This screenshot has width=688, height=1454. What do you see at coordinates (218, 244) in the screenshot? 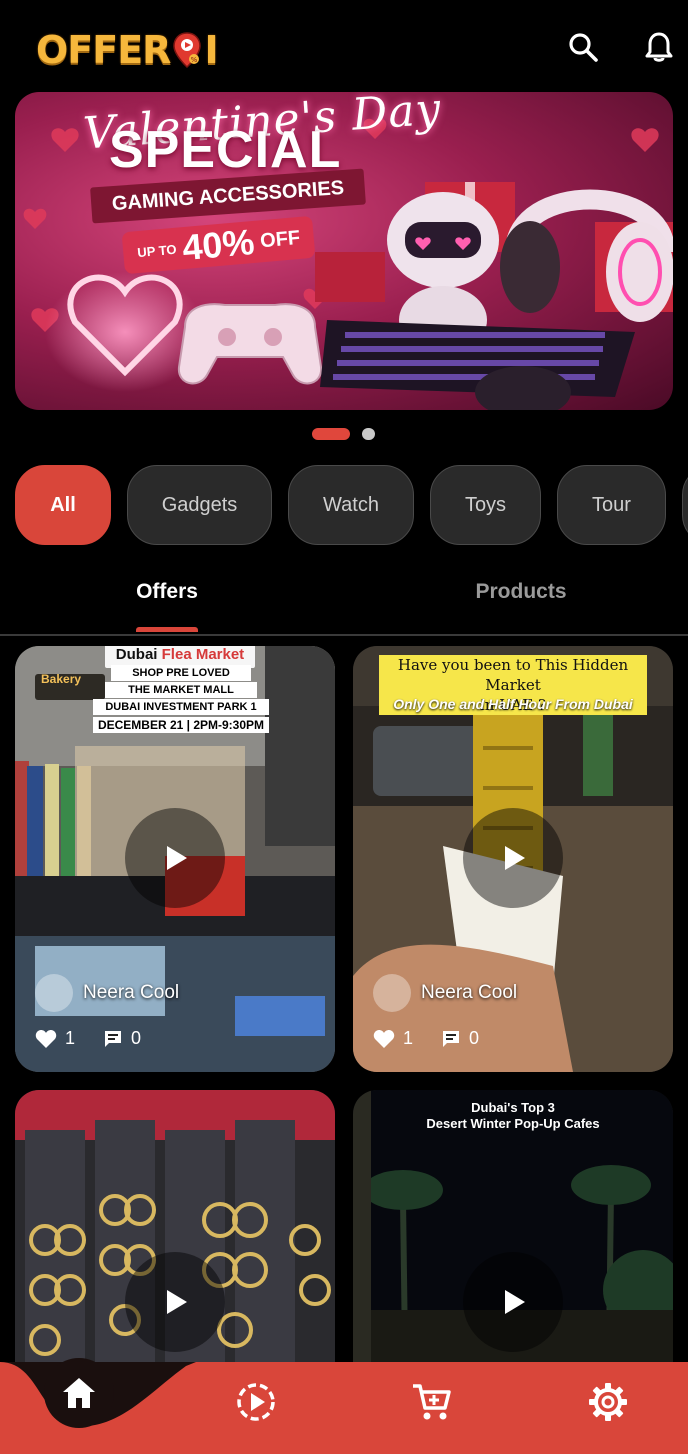
I see `promo-value: 40%` at bounding box center [218, 244].